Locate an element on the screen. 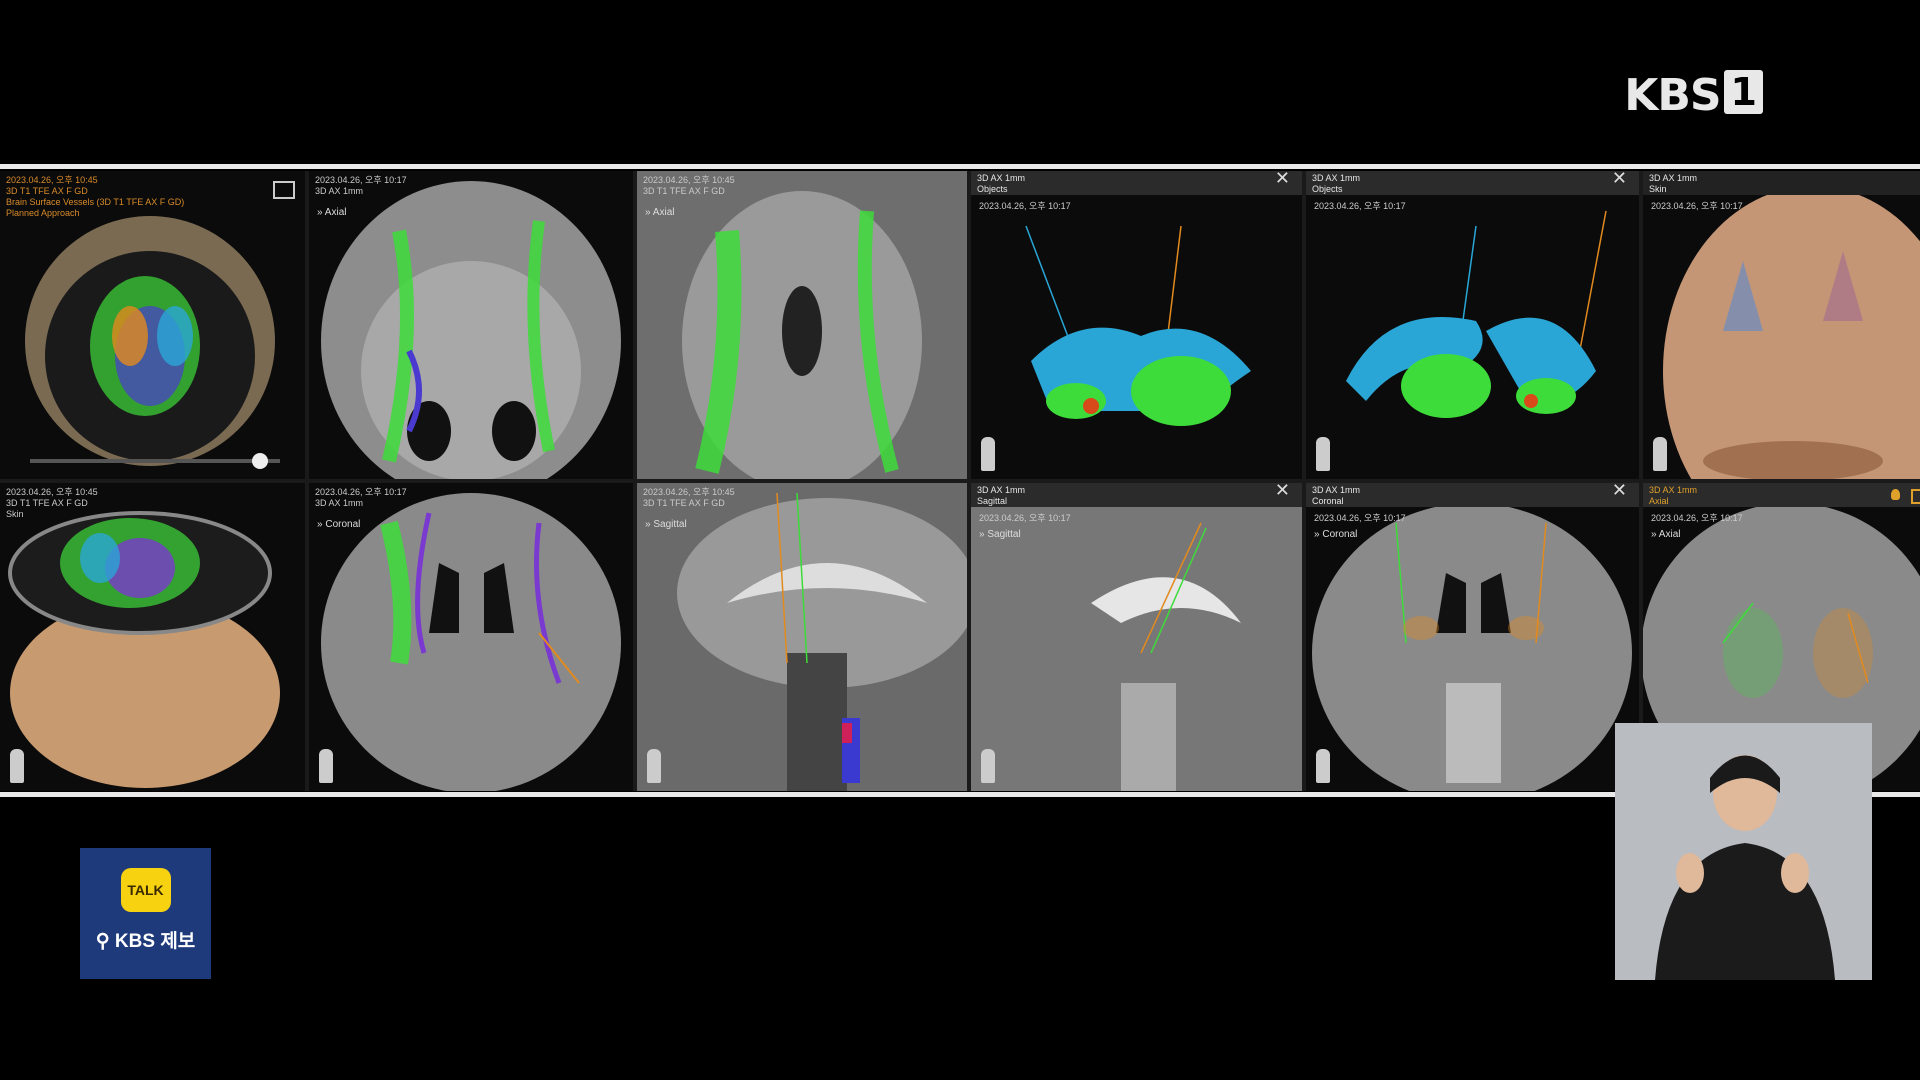  top-divider is located at coordinates (960, 166).